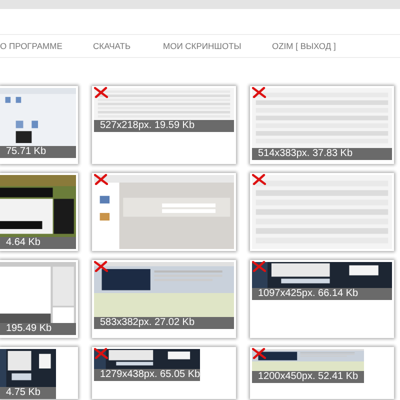 This screenshot has width=400, height=400. What do you see at coordinates (39, 125) in the screenshot?
I see `screenshot-card: 75.71 Kb` at bounding box center [39, 125].